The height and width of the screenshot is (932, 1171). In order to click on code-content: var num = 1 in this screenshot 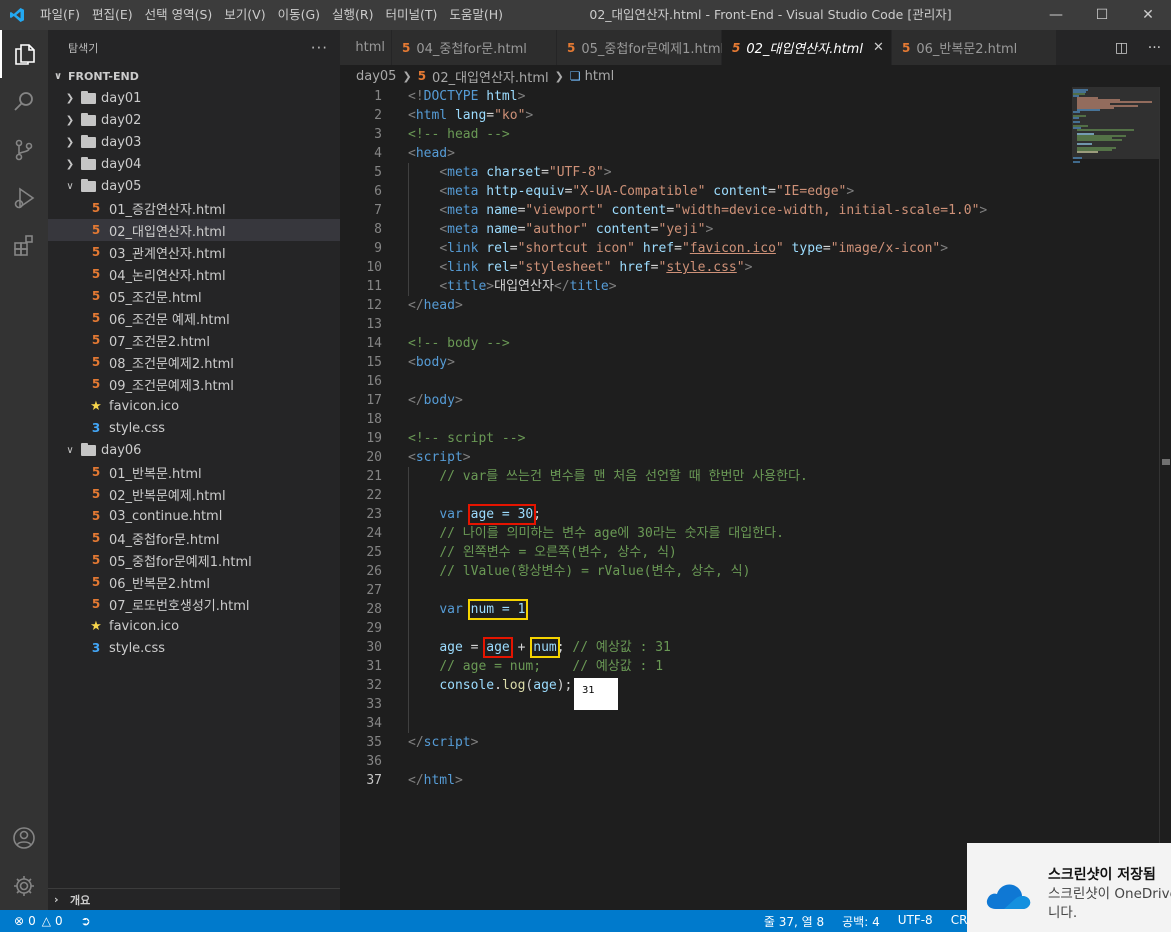, I will do `click(455, 609)`.